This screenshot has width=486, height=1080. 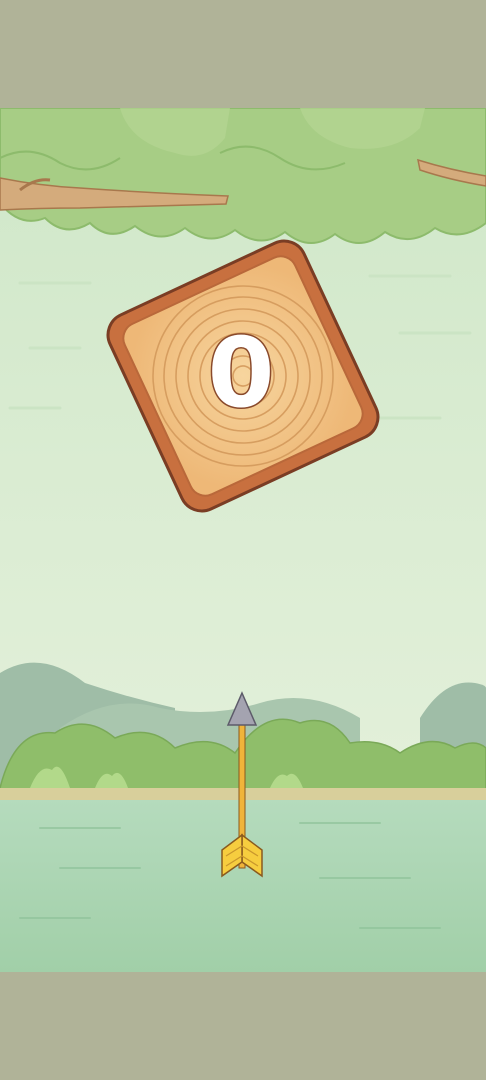 I want to click on score-display: 0, so click(x=241, y=373).